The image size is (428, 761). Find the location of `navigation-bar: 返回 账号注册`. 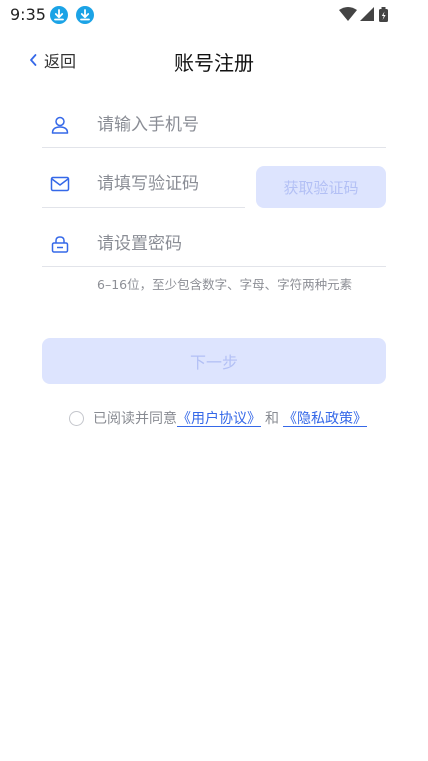

navigation-bar: 返回 账号注册 is located at coordinates (214, 60).